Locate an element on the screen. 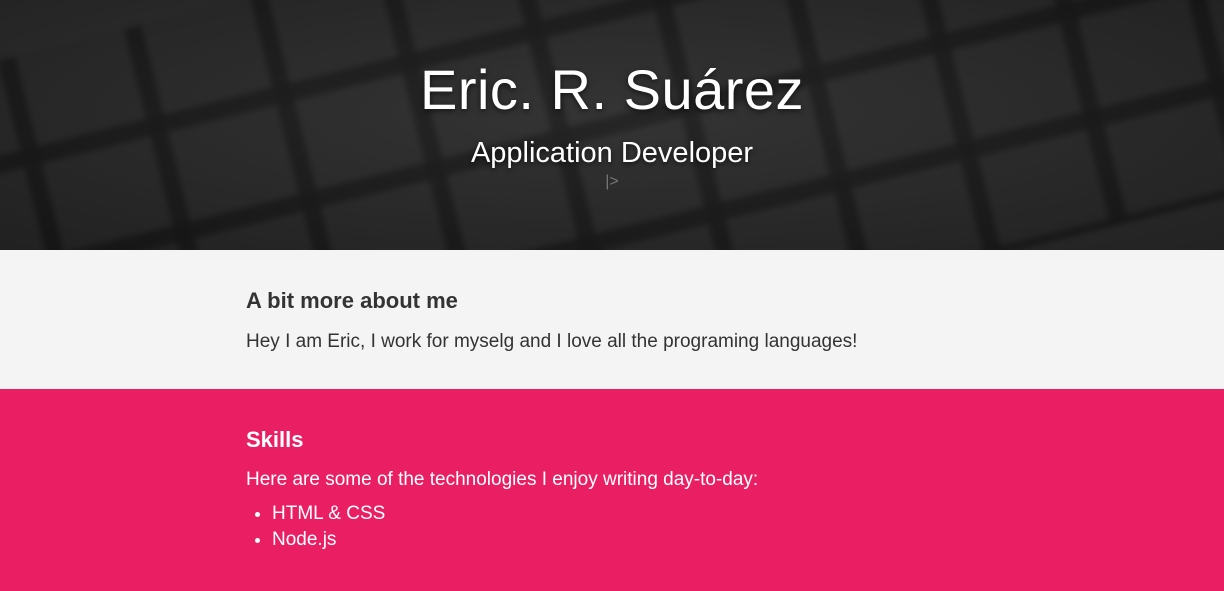 This screenshot has width=1224, height=591. skills-list: HTML & CSS Node.js is located at coordinates (735, 527).